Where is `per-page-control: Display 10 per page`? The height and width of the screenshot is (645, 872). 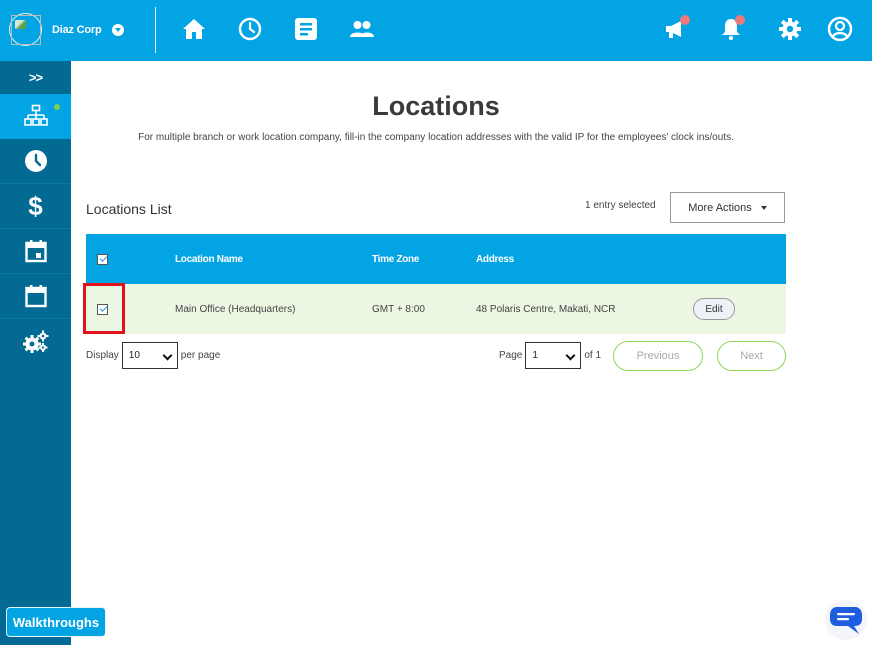 per-page-control: Display 10 per page is located at coordinates (153, 355).